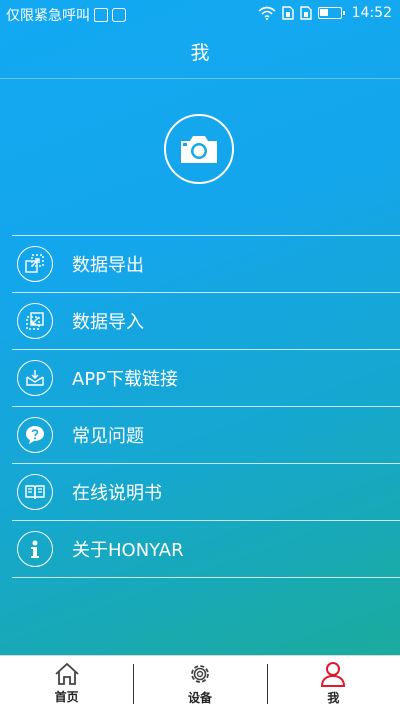 The height and width of the screenshot is (711, 400). What do you see at coordinates (206, 377) in the screenshot?
I see `menu-item-app-download: APP下载链接` at bounding box center [206, 377].